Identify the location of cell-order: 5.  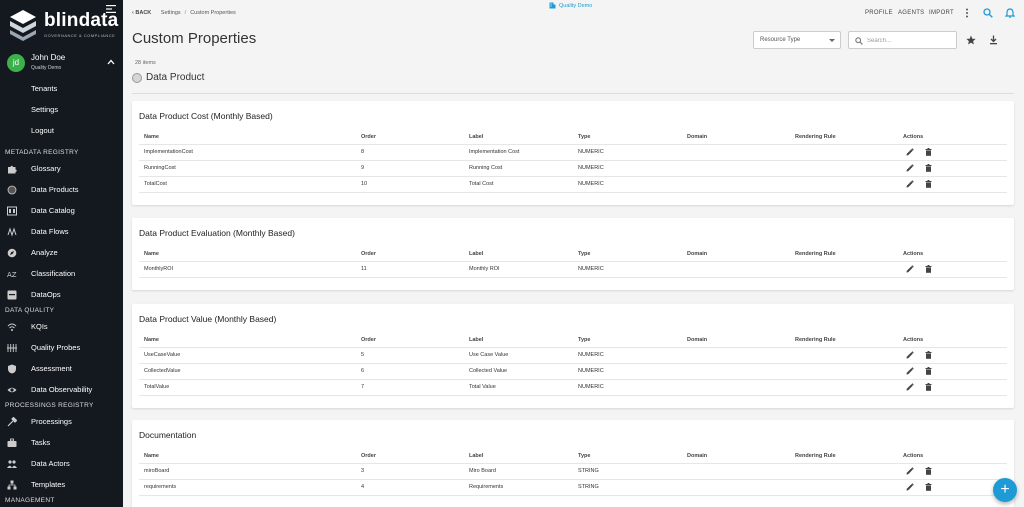
(363, 355).